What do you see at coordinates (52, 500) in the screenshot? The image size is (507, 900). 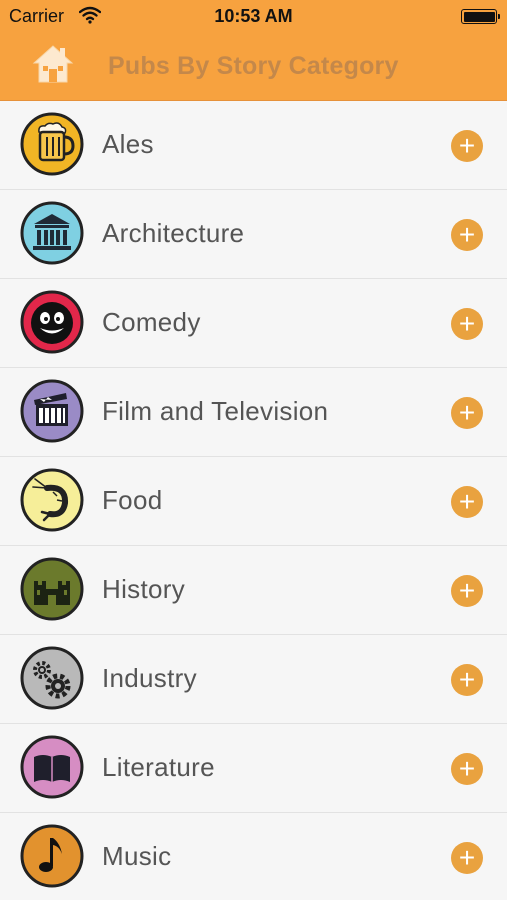 I see `shrimp-icon` at bounding box center [52, 500].